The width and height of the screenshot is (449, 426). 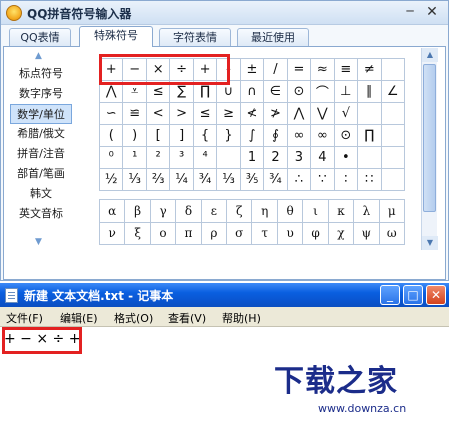 I want to click on symbol-cell: ∈, so click(x=276, y=92).